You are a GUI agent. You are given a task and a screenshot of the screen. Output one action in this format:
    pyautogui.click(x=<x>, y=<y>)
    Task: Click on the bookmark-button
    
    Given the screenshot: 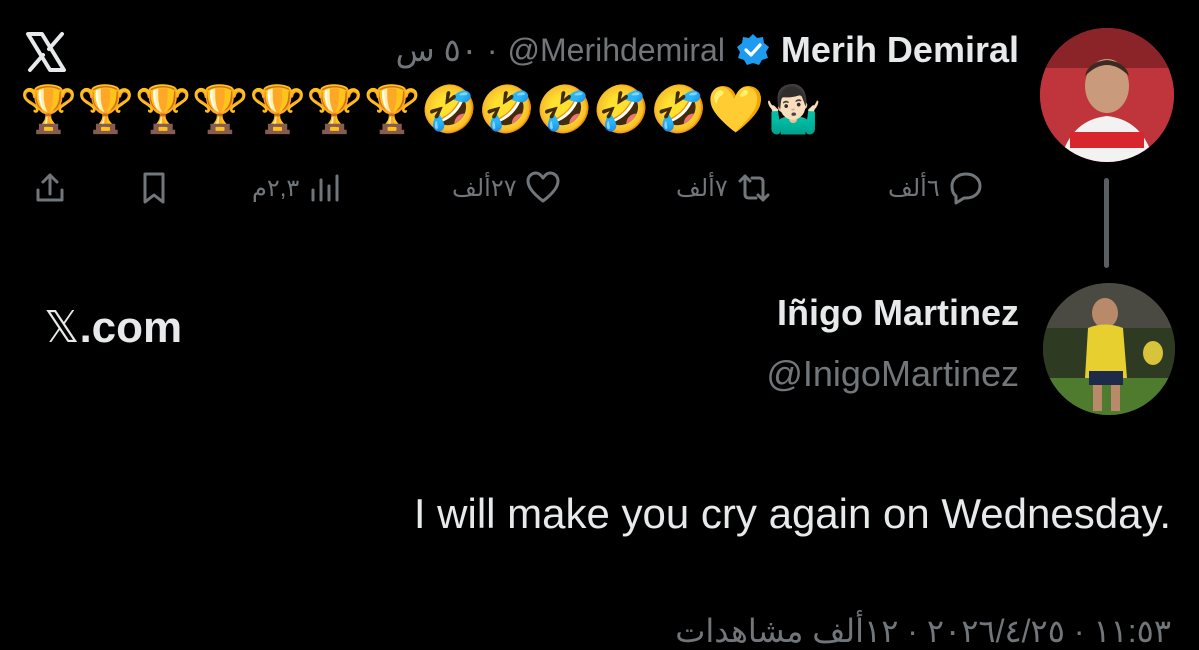 What is the action you would take?
    pyautogui.click(x=154, y=188)
    